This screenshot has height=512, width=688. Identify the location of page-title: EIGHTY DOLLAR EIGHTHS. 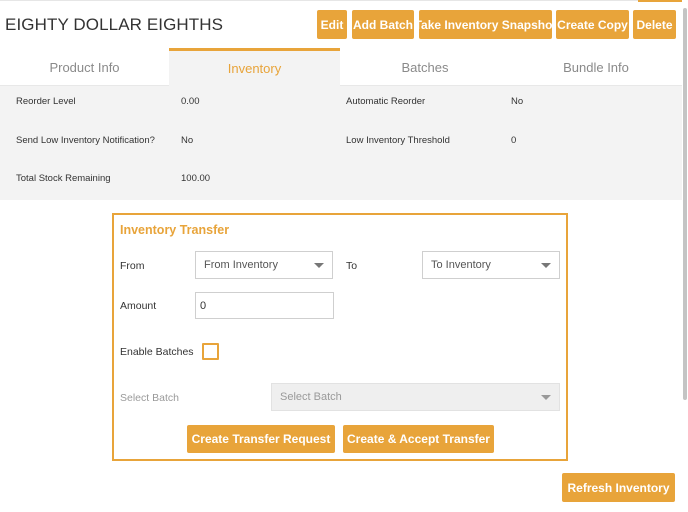
(114, 24).